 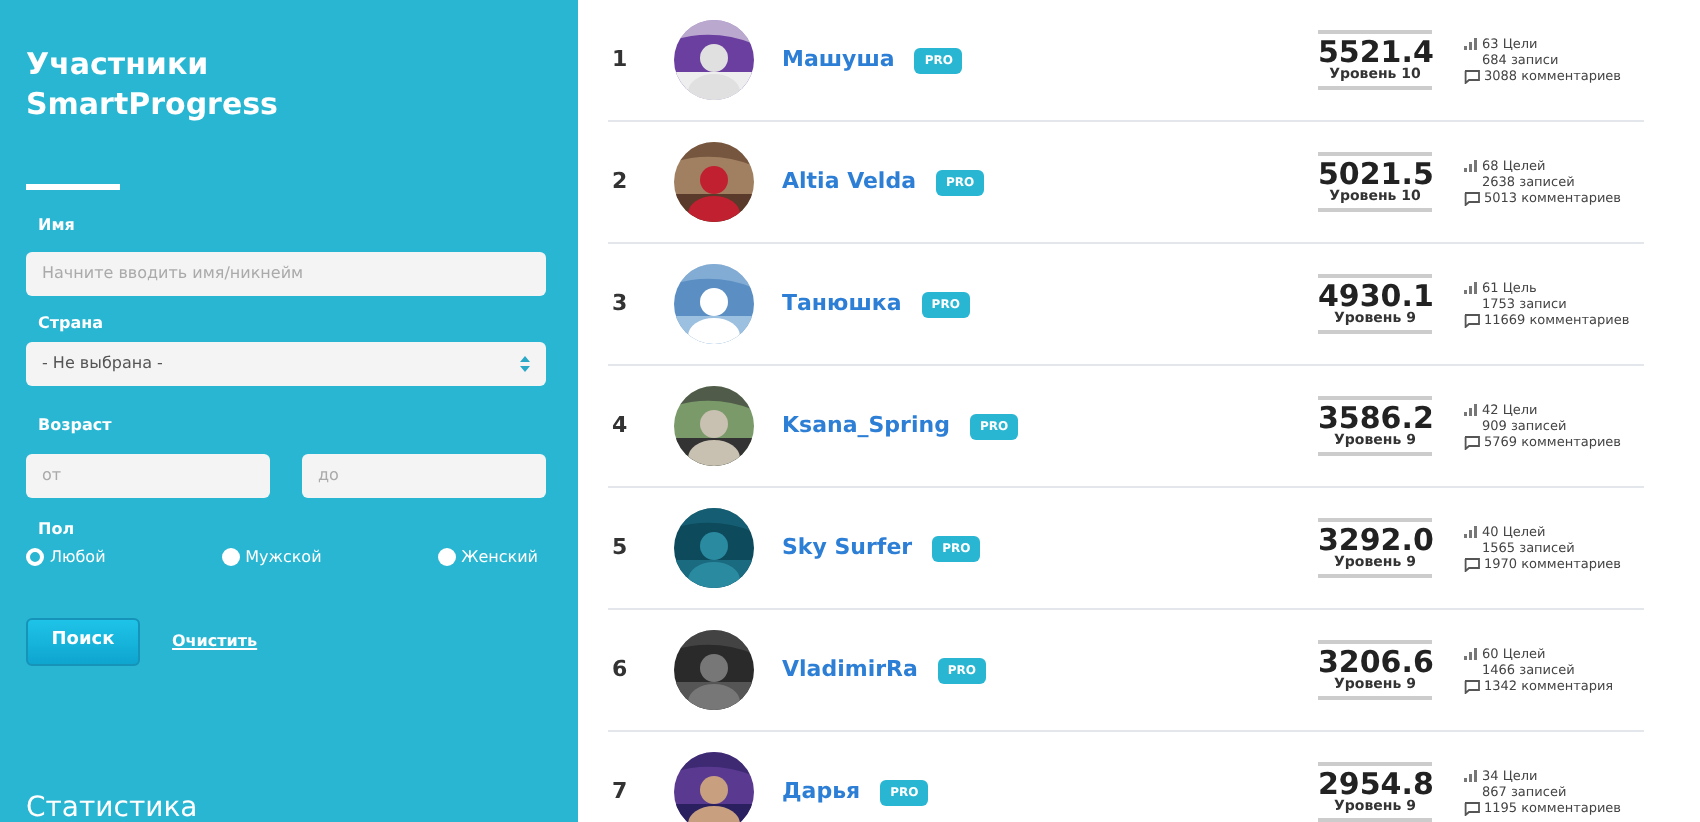 I want to click on field-label: Пол, so click(x=57, y=529).